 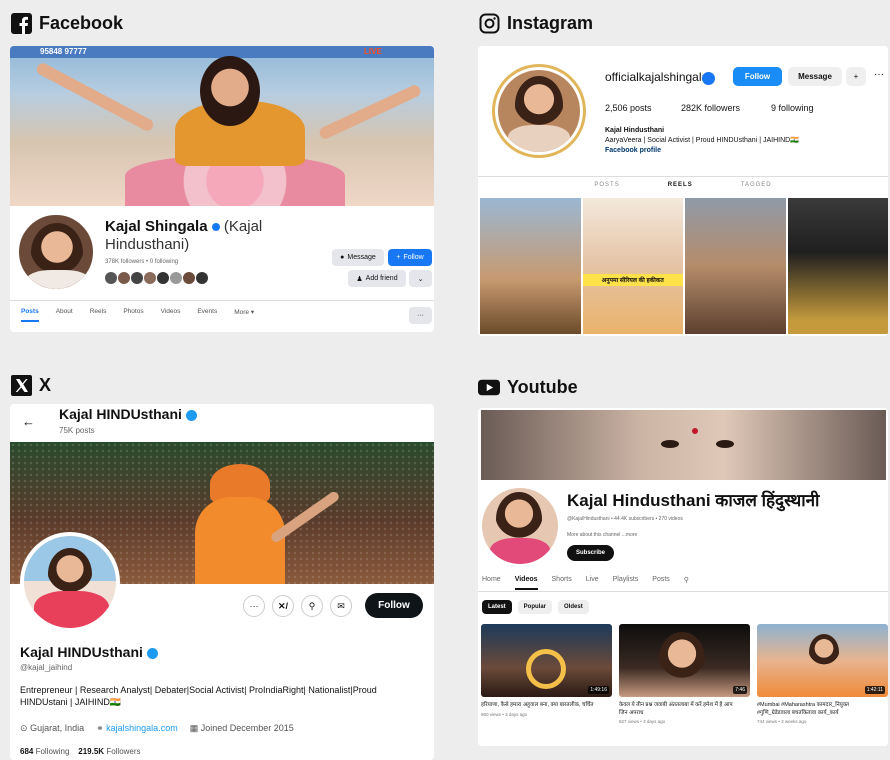 What do you see at coordinates (822, 660) in the screenshot?
I see `video-thumbnail: 1:42:11` at bounding box center [822, 660].